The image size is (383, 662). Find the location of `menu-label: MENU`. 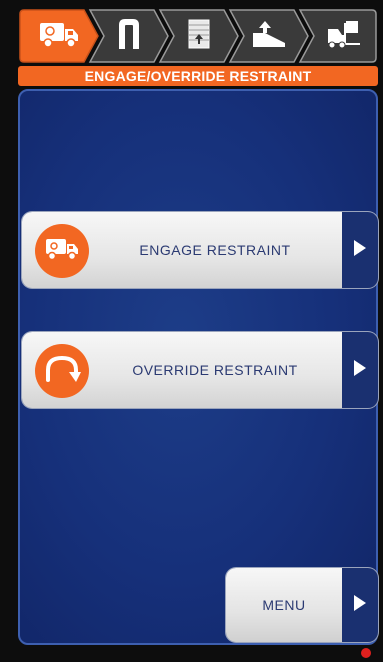

menu-label: MENU is located at coordinates (284, 605).